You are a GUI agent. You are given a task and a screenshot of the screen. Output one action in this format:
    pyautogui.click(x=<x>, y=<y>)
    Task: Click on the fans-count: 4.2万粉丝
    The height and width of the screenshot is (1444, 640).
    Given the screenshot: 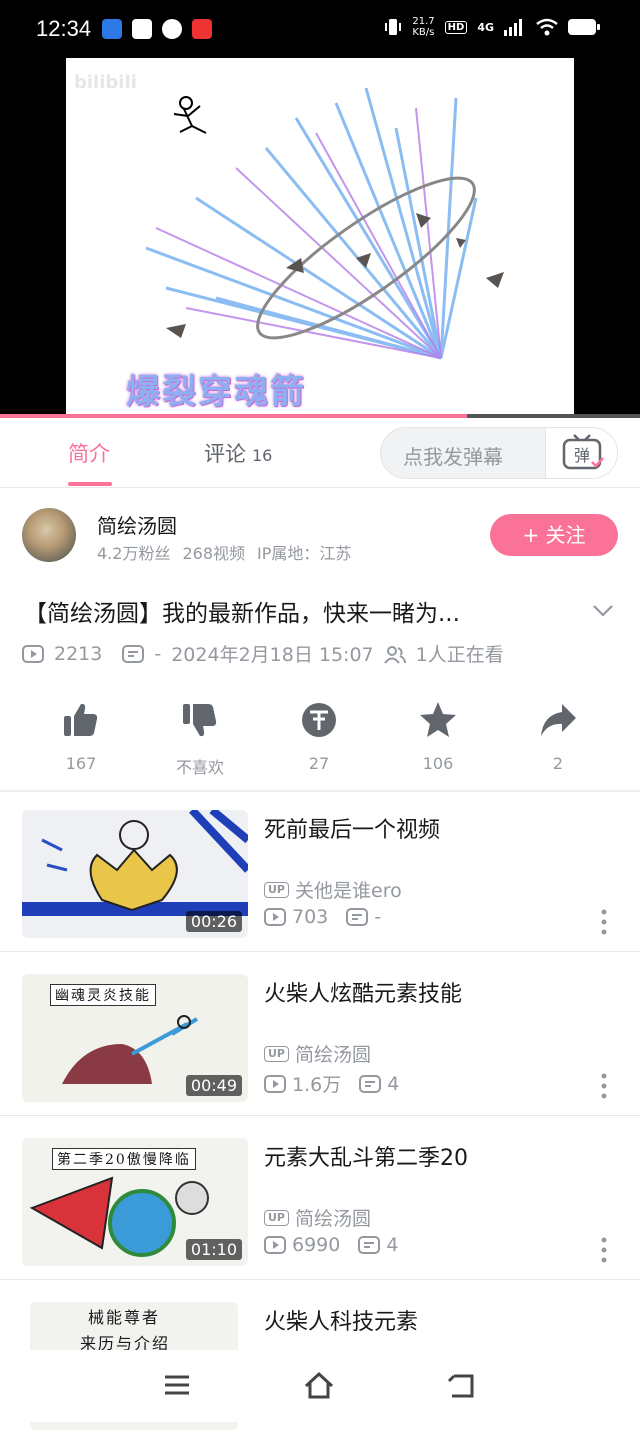 What is the action you would take?
    pyautogui.click(x=134, y=553)
    